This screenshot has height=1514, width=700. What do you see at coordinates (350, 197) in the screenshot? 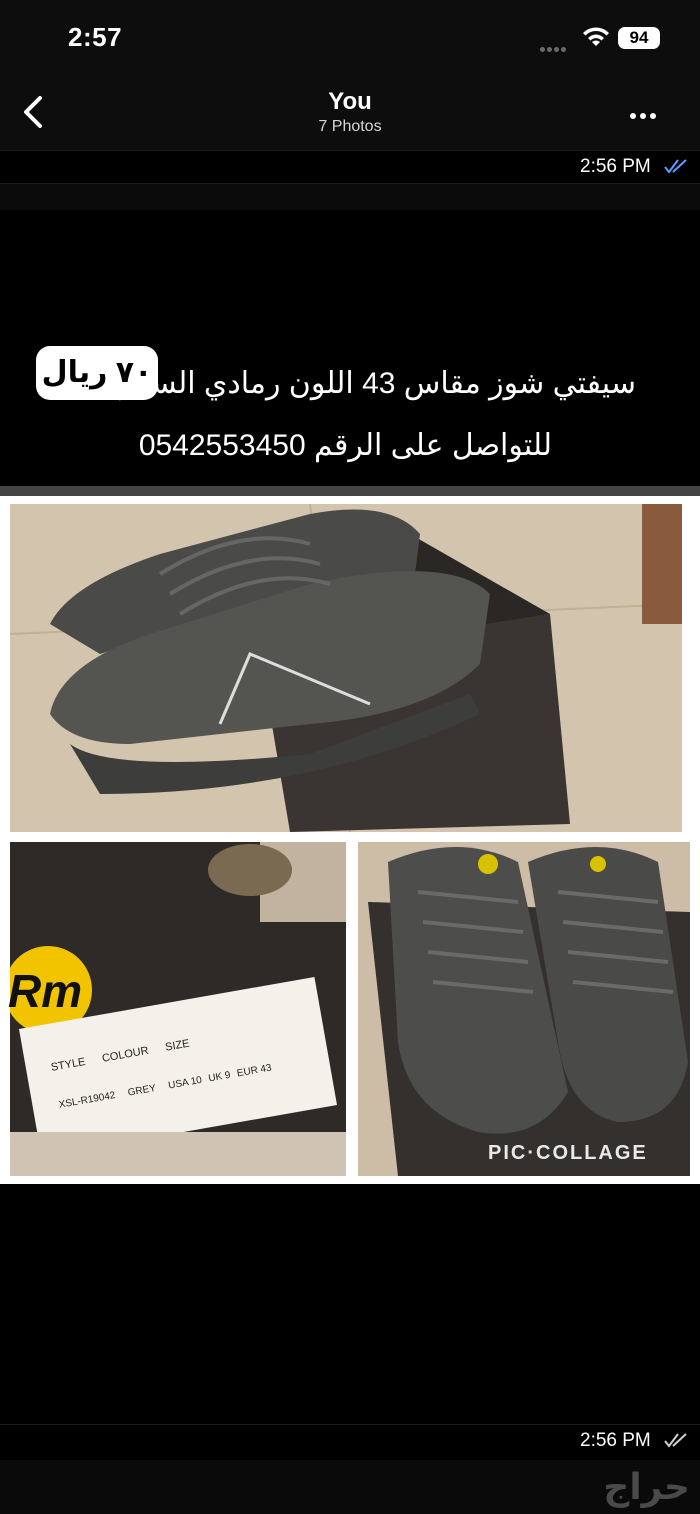
I see `divider-band` at bounding box center [350, 197].